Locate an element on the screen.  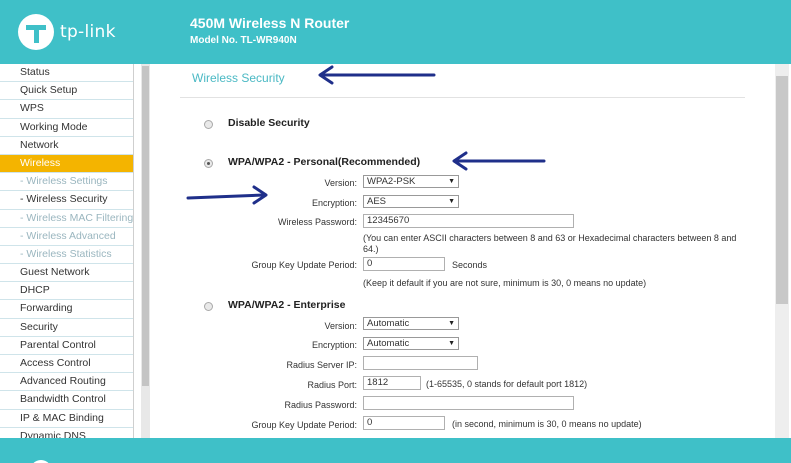
radius-server-ip-input is located at coordinates (420, 363).